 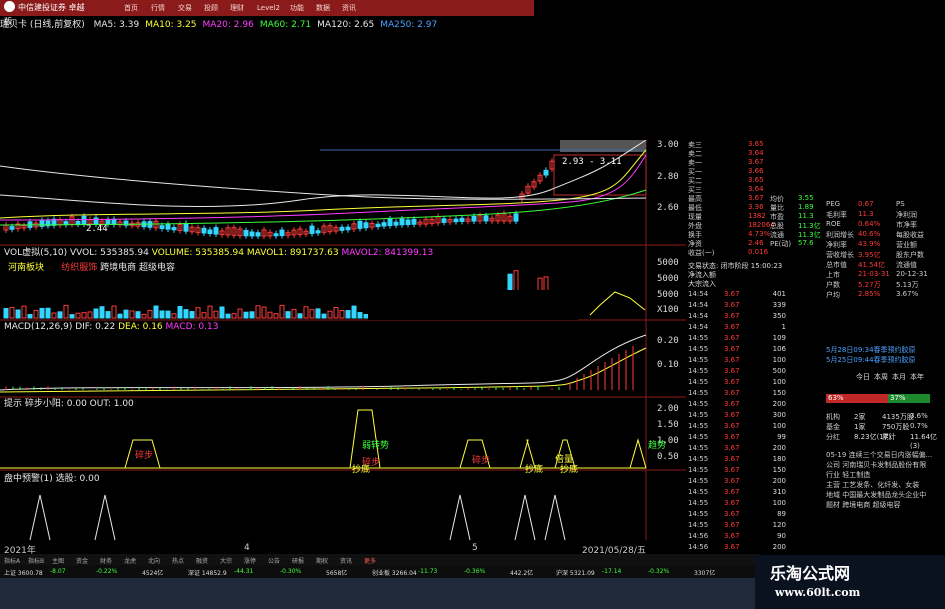 What do you see at coordinates (226, 560) in the screenshot?
I see `bottom-tab: 大宗` at bounding box center [226, 560].